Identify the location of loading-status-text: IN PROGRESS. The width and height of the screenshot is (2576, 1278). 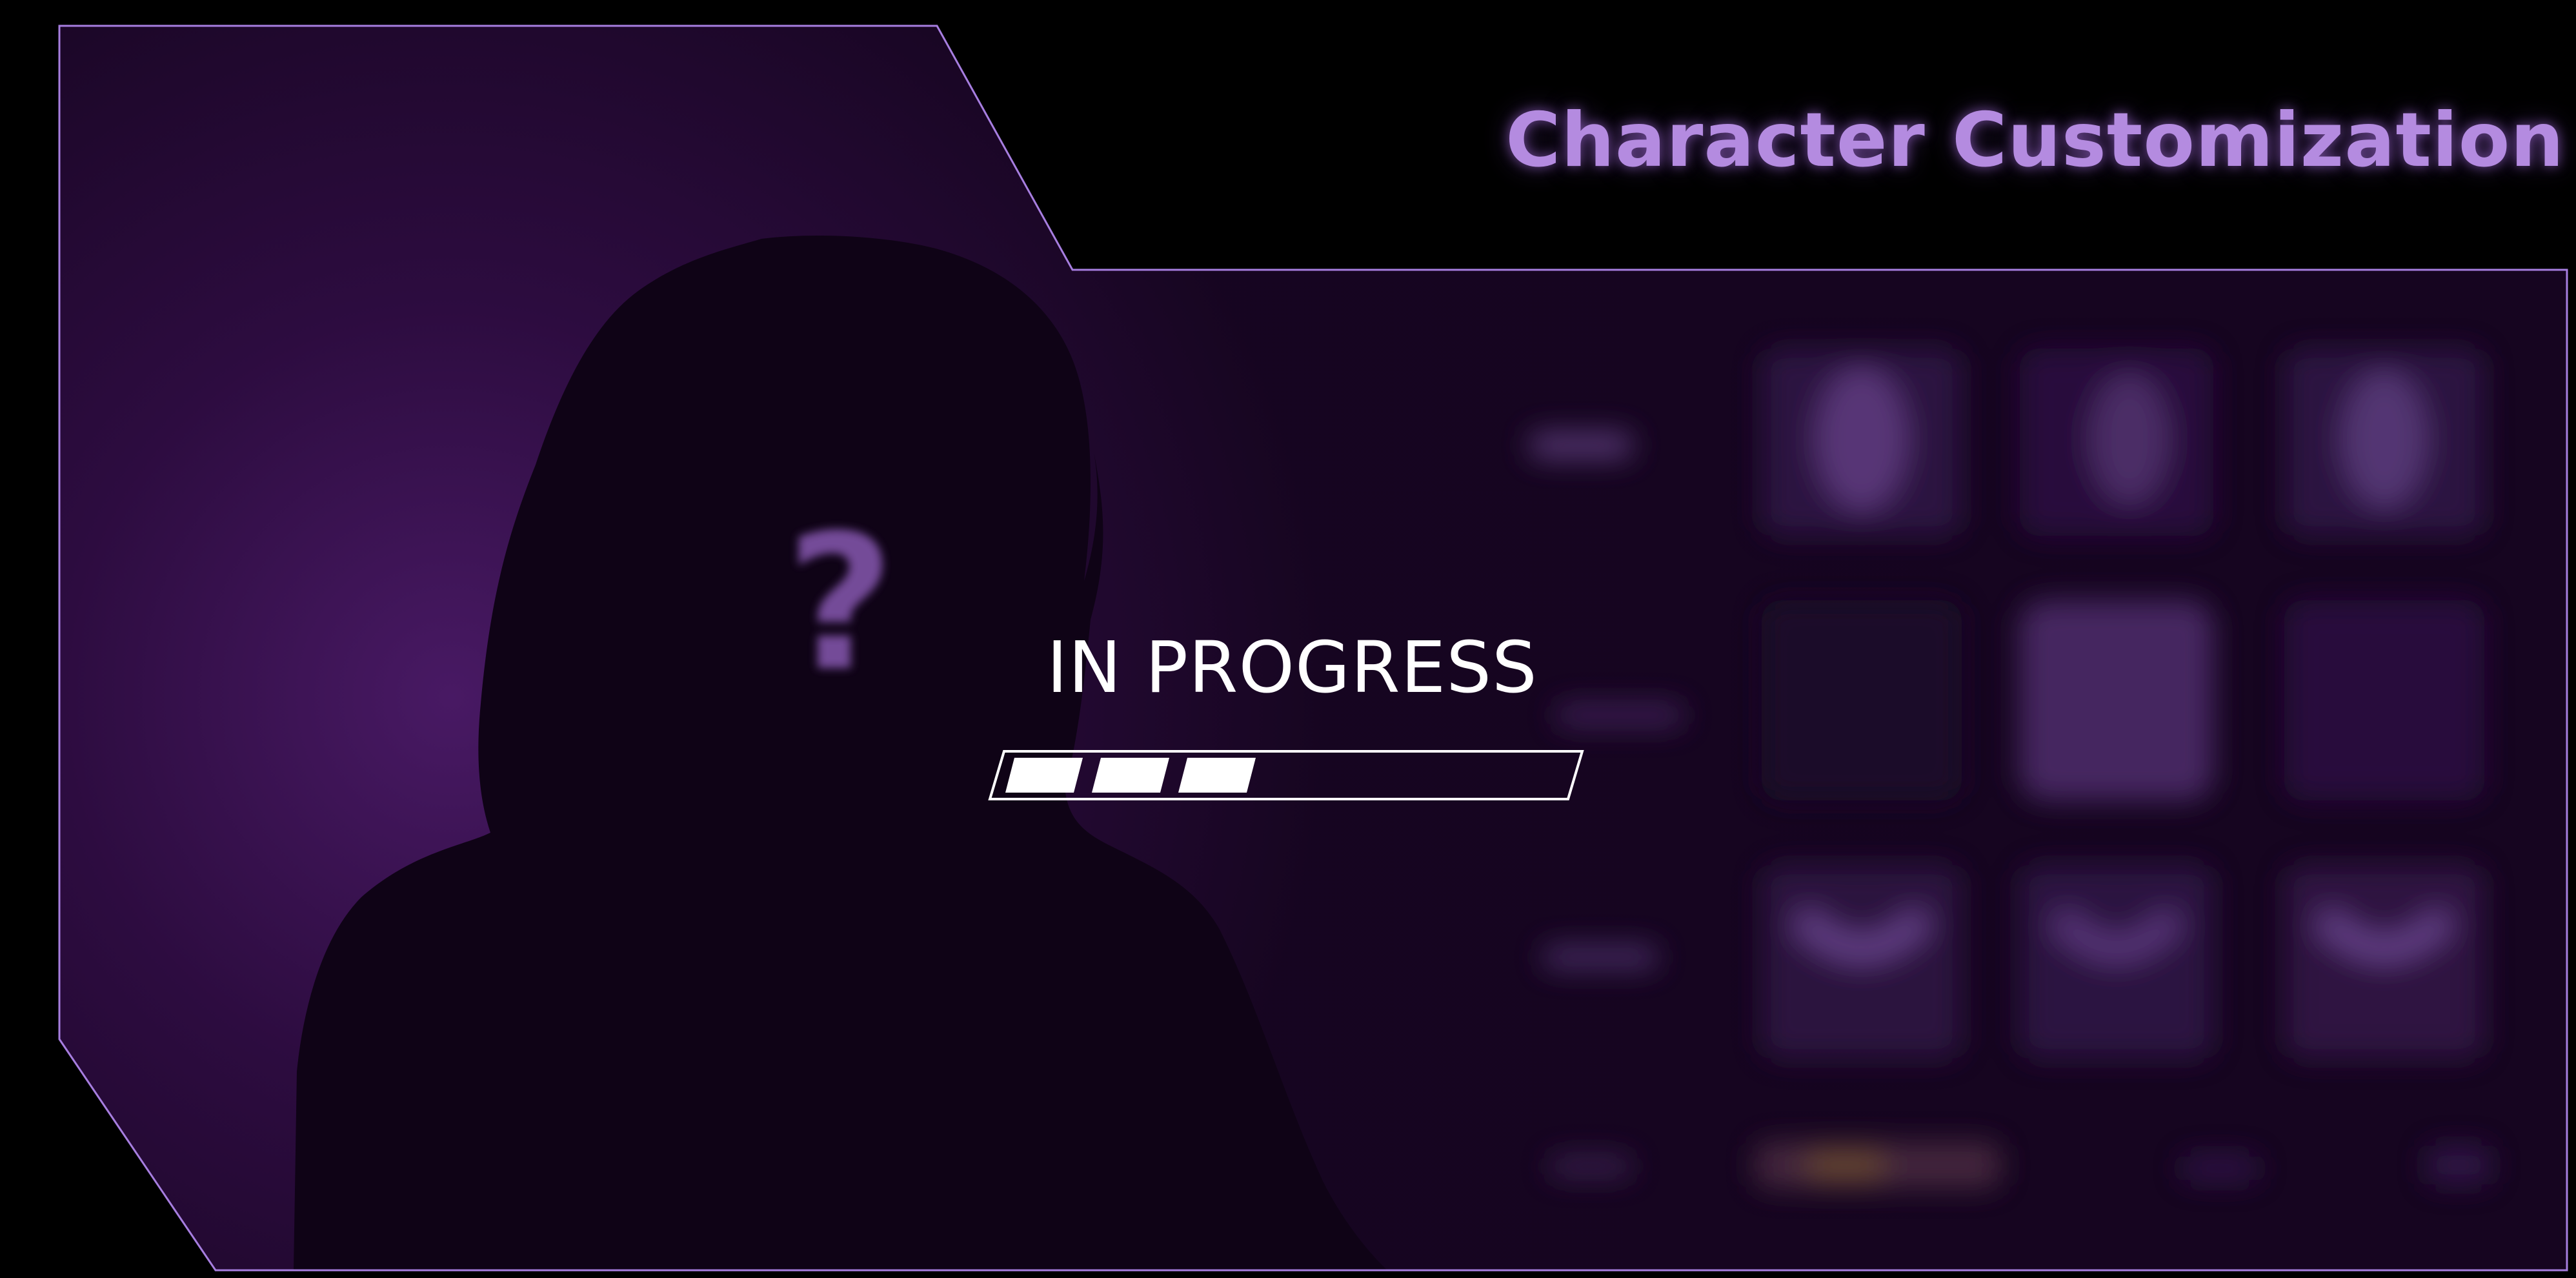
(1292, 668).